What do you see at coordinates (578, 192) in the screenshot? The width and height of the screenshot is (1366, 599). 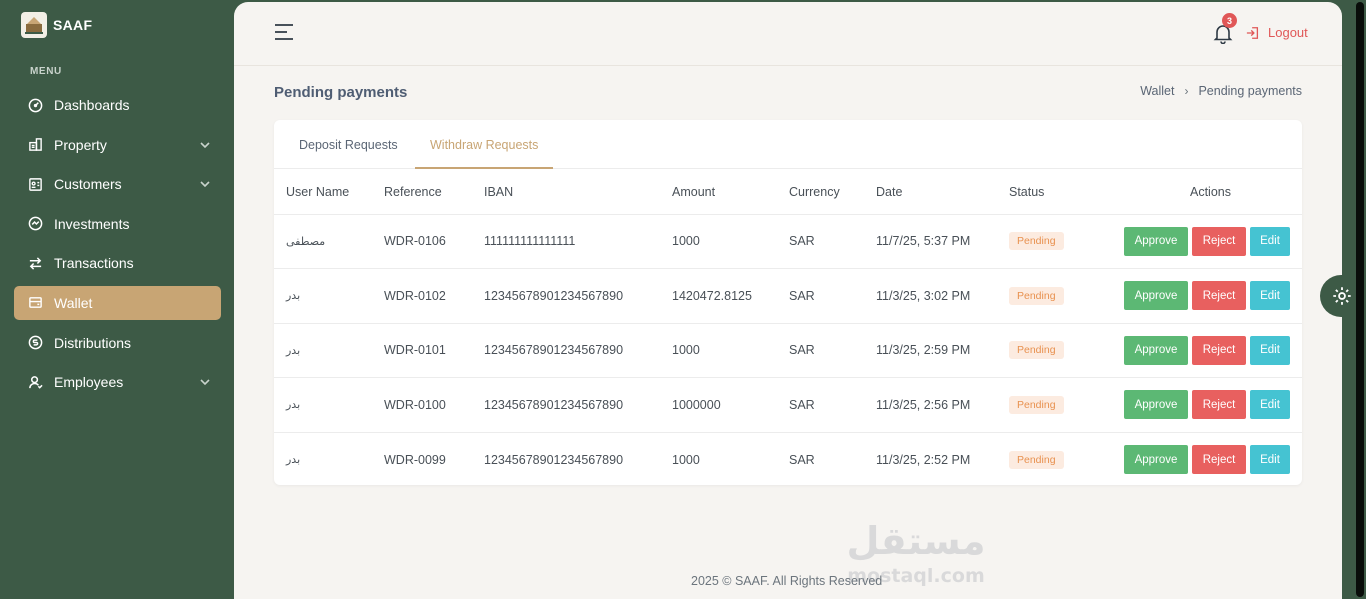 I see `column-header-iban: IBAN` at bounding box center [578, 192].